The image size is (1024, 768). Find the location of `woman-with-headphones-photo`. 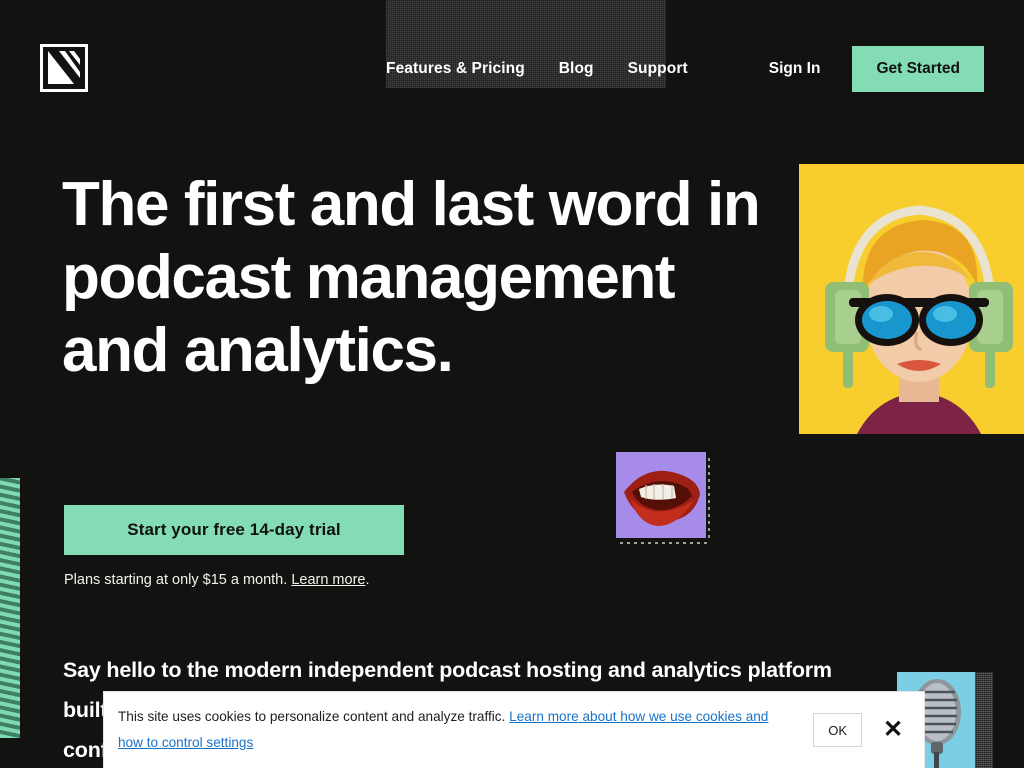

woman-with-headphones-photo is located at coordinates (911, 299).